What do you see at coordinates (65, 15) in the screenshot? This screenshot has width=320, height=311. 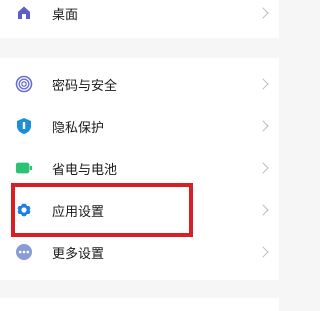 I see `settings-item-label: 桌面` at bounding box center [65, 15].